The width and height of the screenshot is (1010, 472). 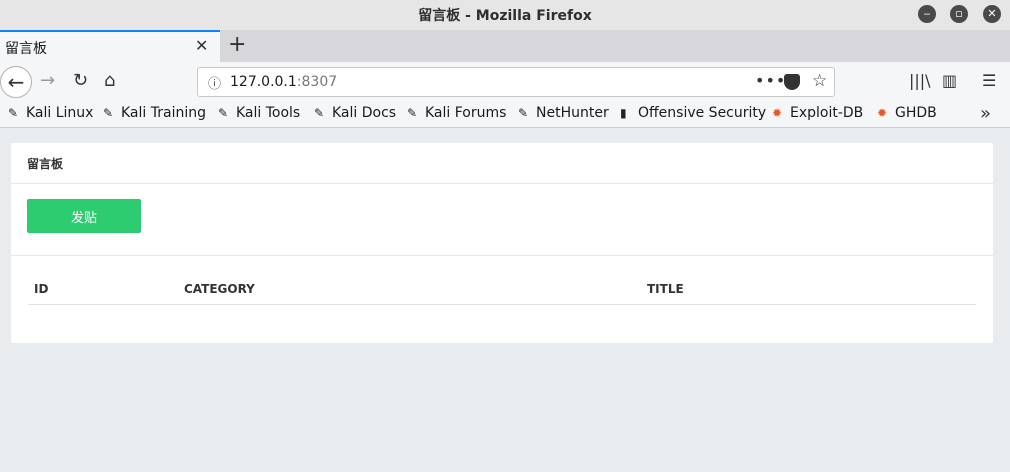 I want to click on bookmark-star-icon: ☆, so click(x=819, y=81).